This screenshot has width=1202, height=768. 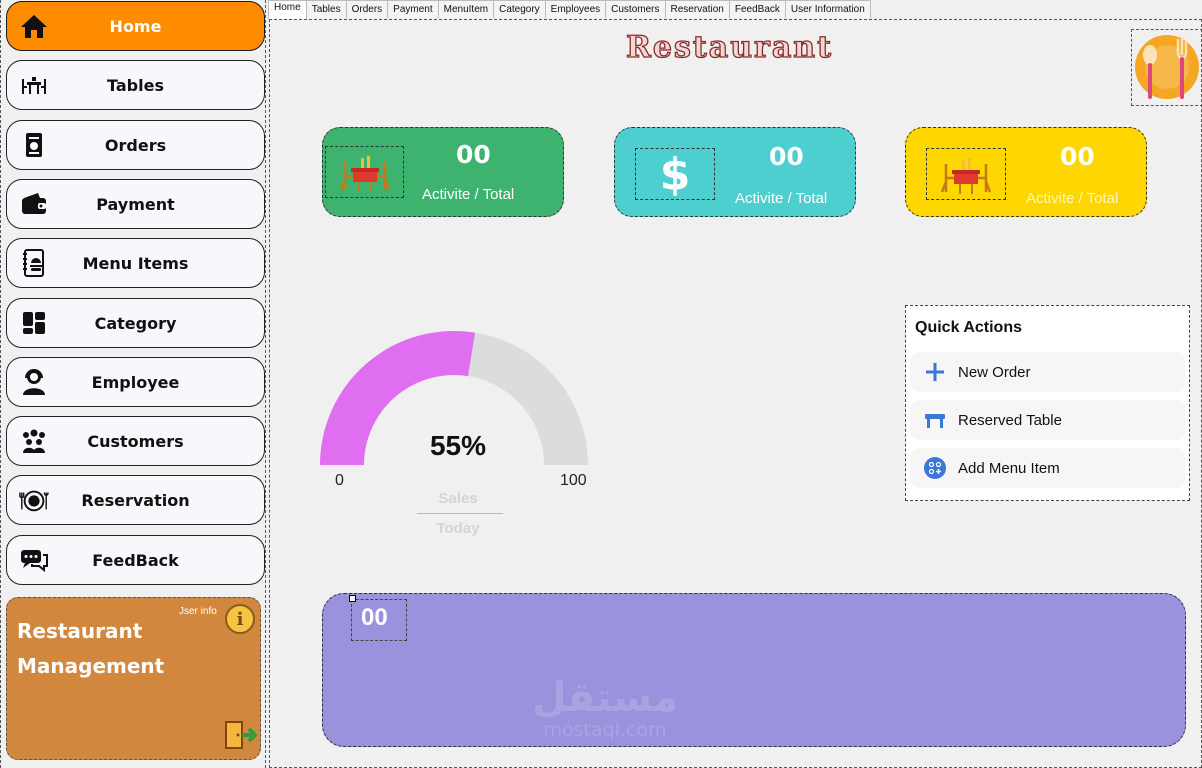 I want to click on tab-customers: Customers, so click(x=635, y=9).